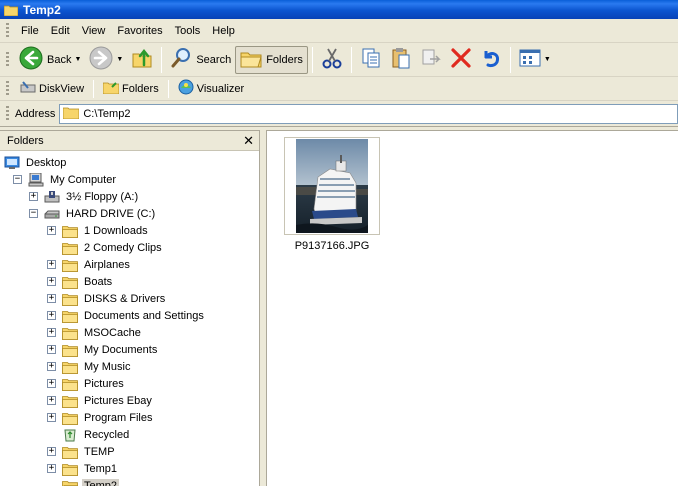 This screenshot has width=678, height=486. Describe the element at coordinates (139, 31) in the screenshot. I see `menu-favorites: Favorites` at that location.